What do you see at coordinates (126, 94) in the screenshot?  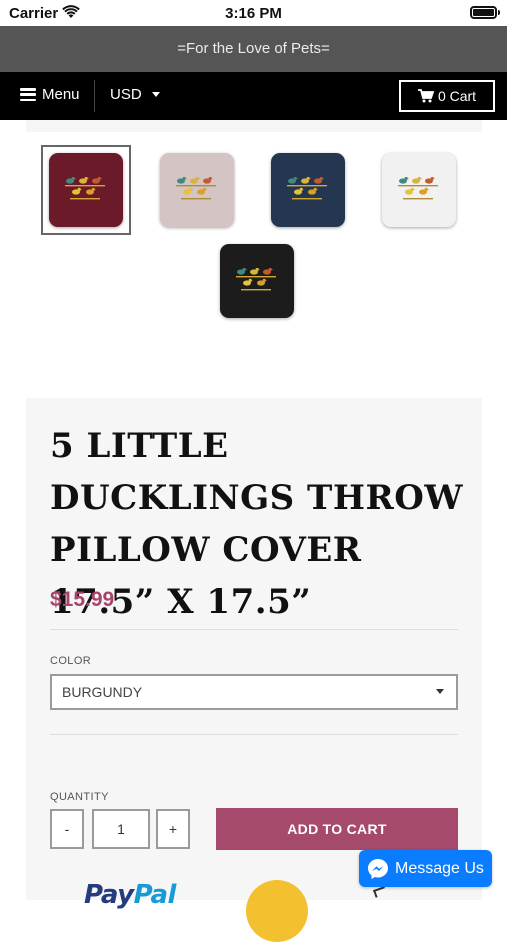 I see `currency-label: USD` at bounding box center [126, 94].